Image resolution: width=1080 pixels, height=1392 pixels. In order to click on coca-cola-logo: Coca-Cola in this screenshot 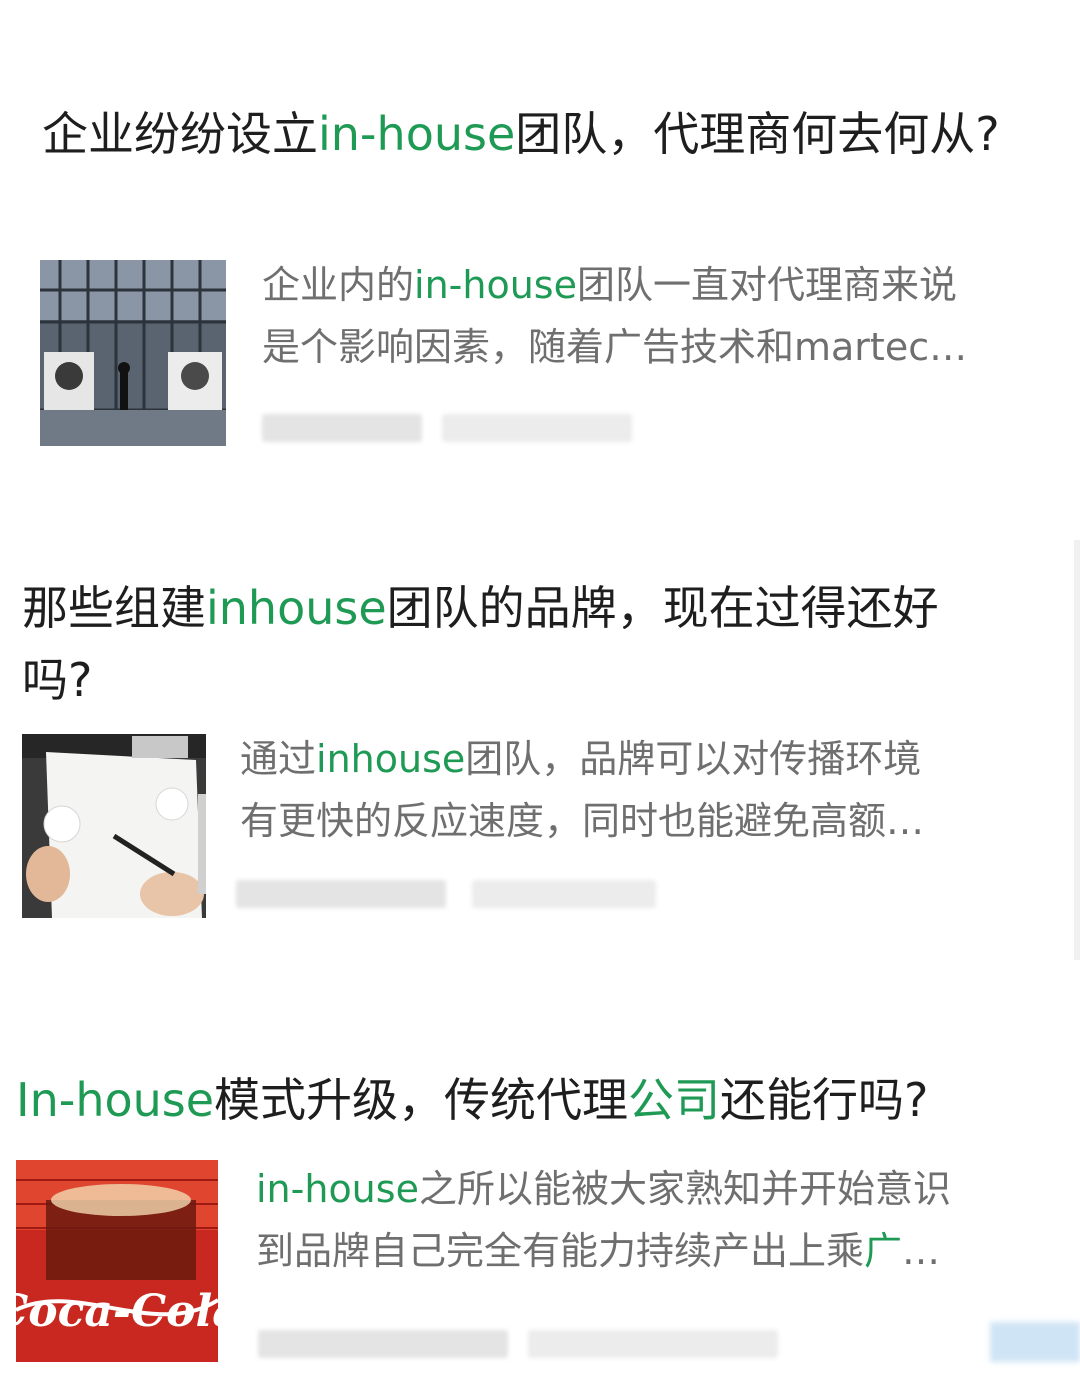, I will do `click(117, 1311)`.